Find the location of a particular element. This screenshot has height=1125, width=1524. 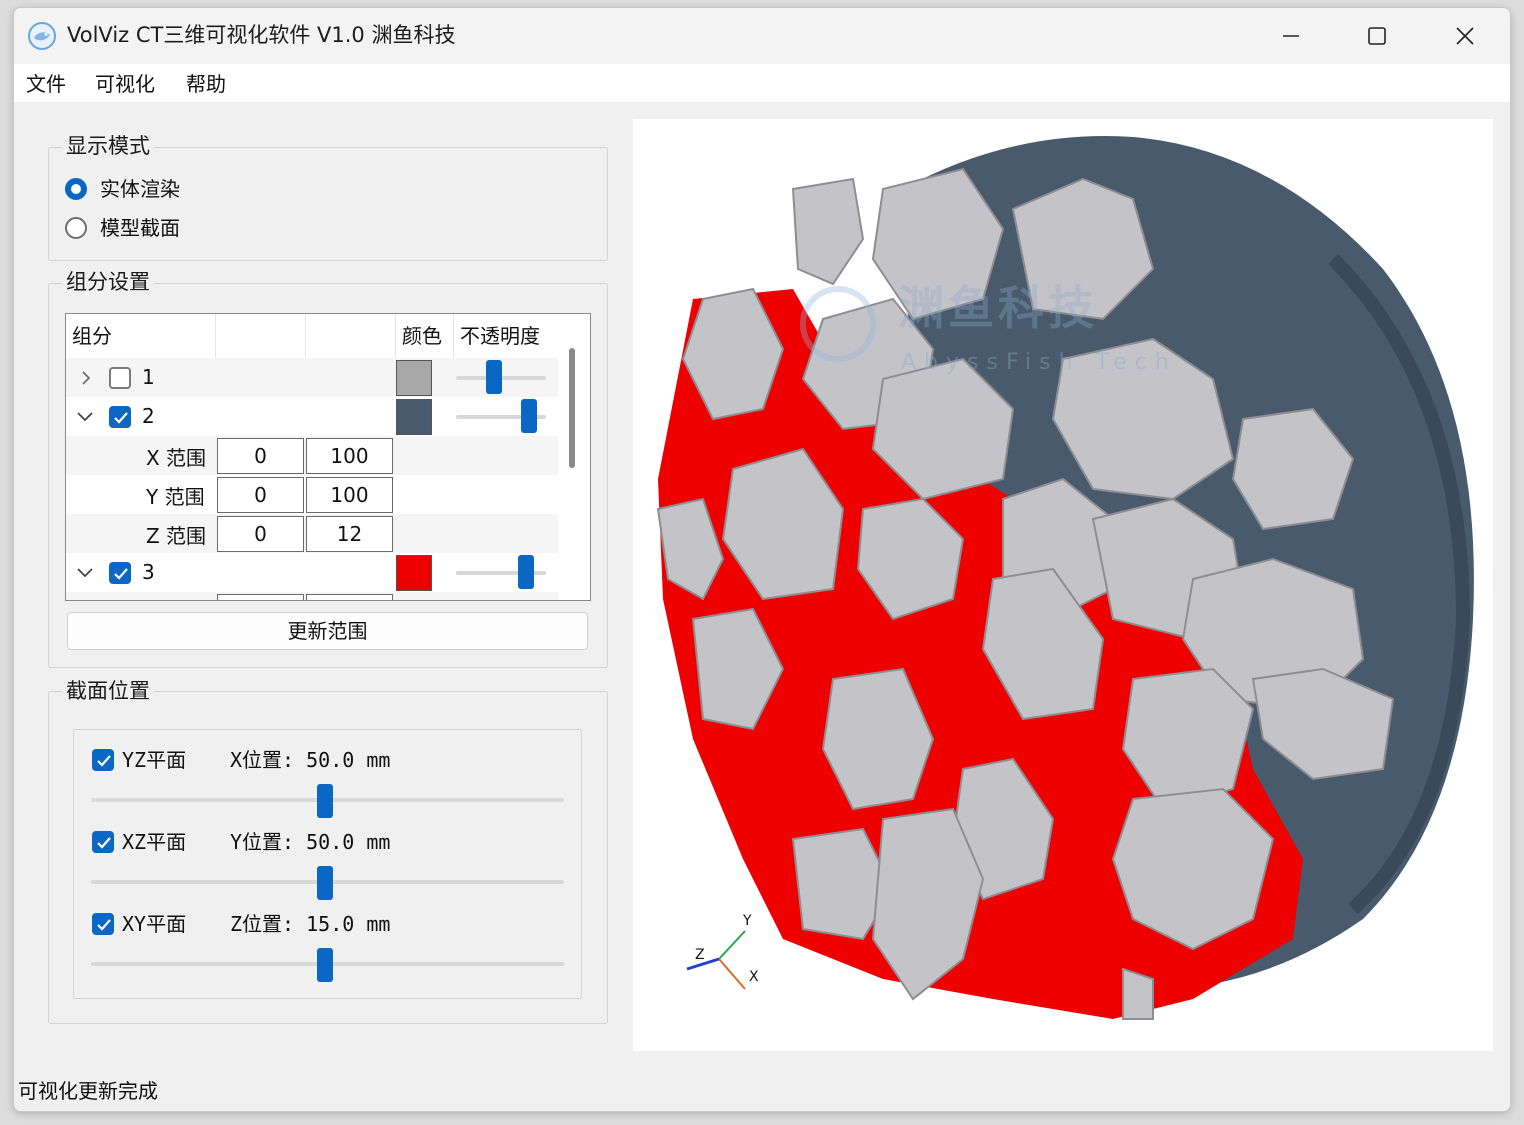

xy-plane-checkbox is located at coordinates (103, 924).